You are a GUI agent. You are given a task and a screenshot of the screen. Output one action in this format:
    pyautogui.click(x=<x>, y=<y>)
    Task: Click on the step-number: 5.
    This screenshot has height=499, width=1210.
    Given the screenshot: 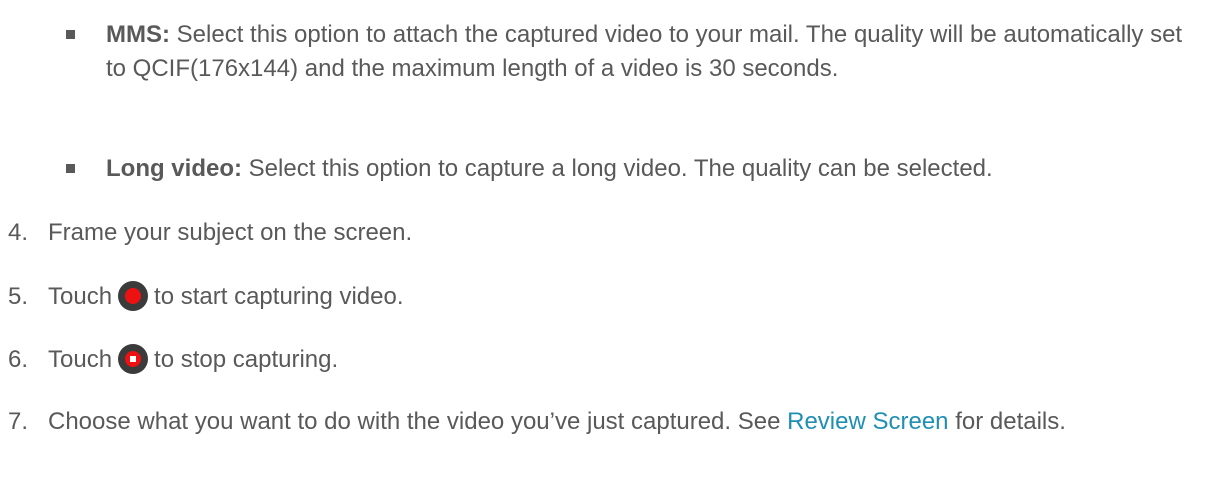 What is the action you would take?
    pyautogui.click(x=18, y=296)
    